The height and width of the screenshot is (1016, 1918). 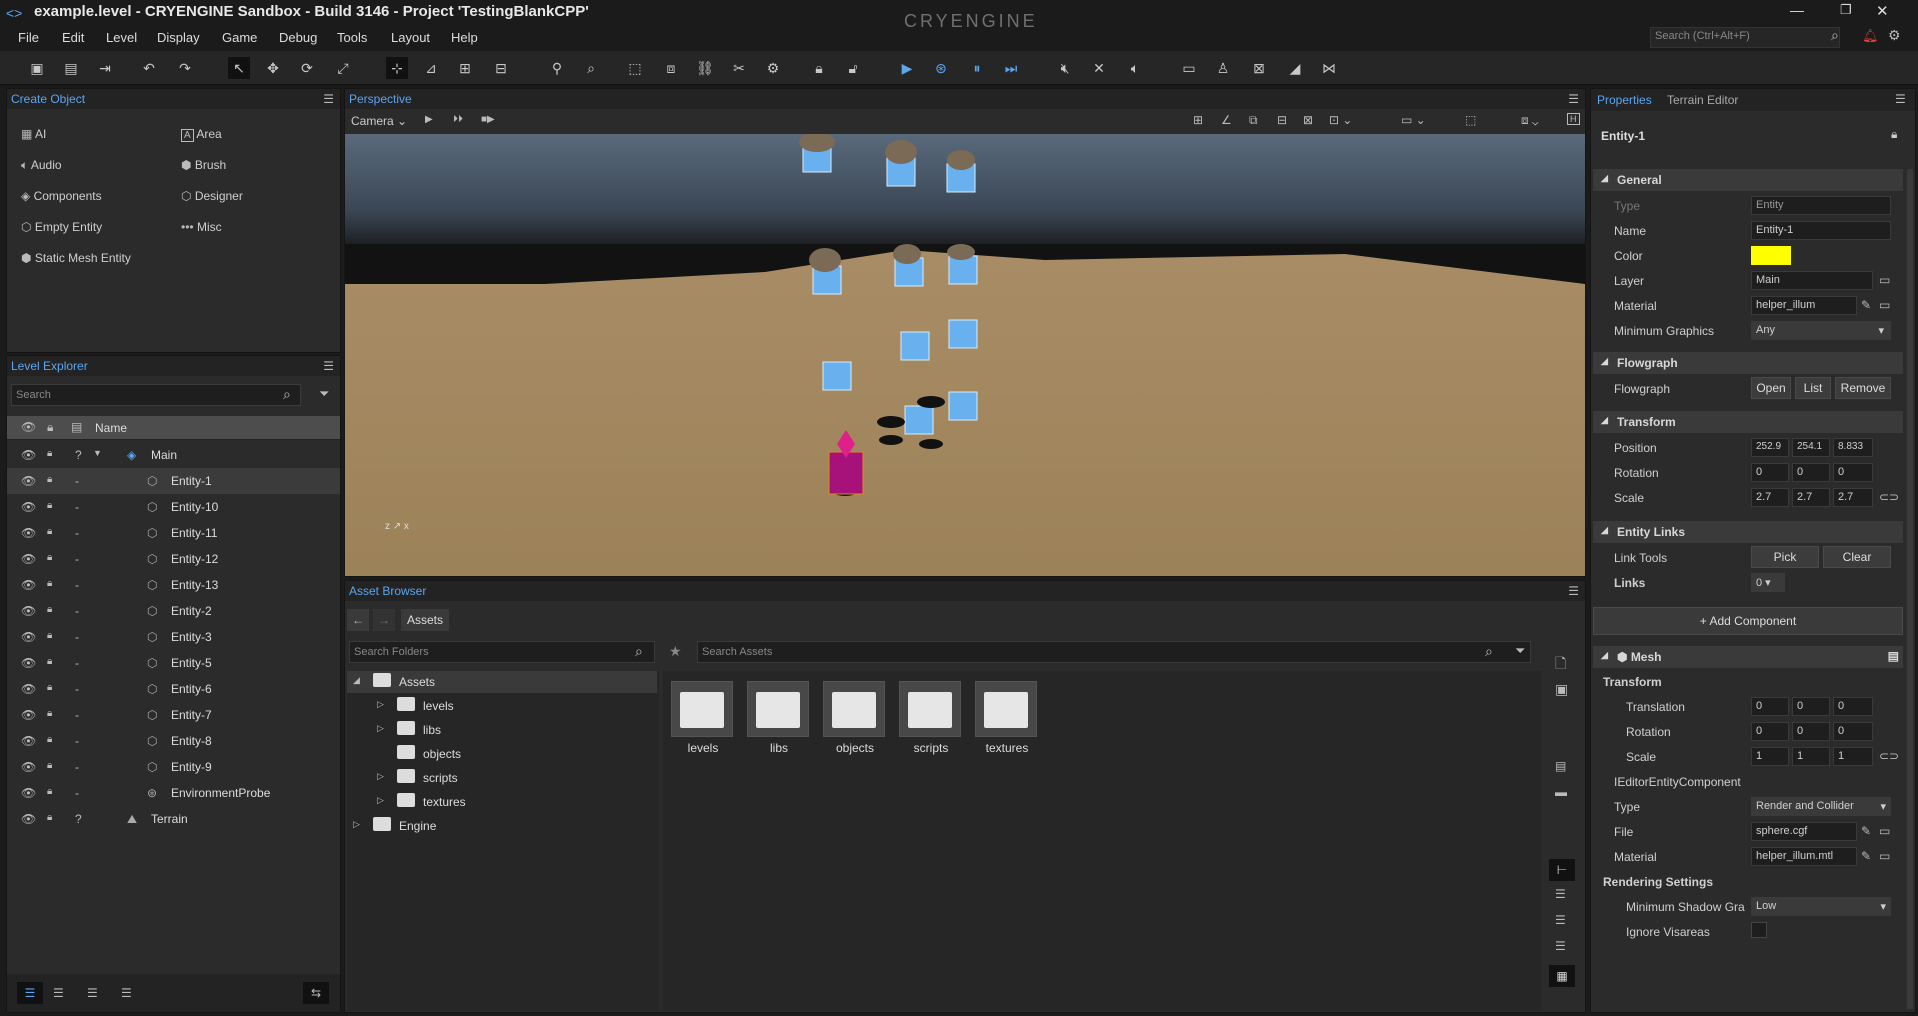 I want to click on normal-snap-icon: ⊡ ⌄, so click(x=1340, y=120).